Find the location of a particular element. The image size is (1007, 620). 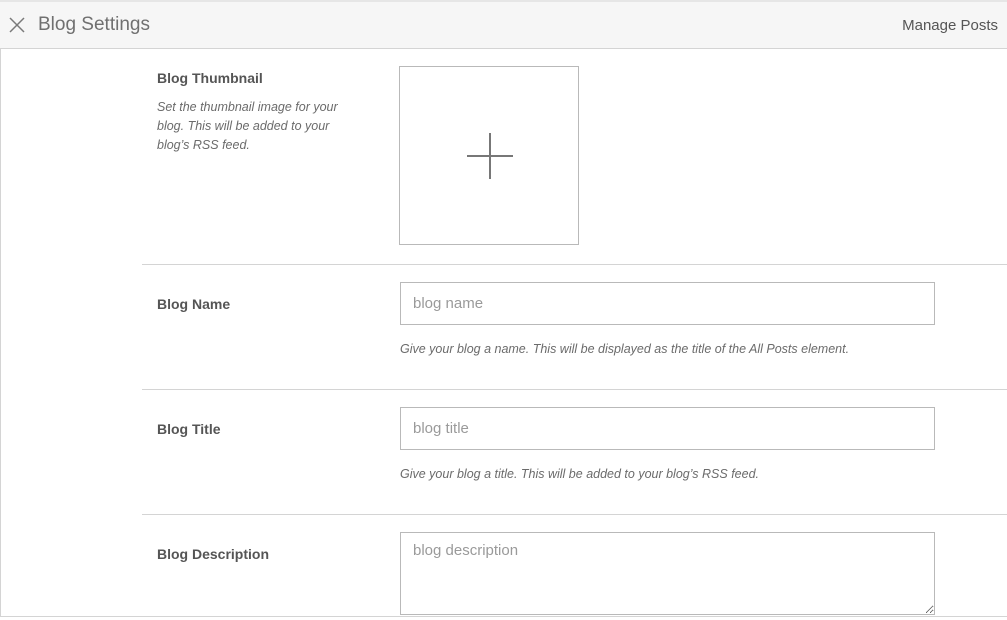

close-button is located at coordinates (17, 25).